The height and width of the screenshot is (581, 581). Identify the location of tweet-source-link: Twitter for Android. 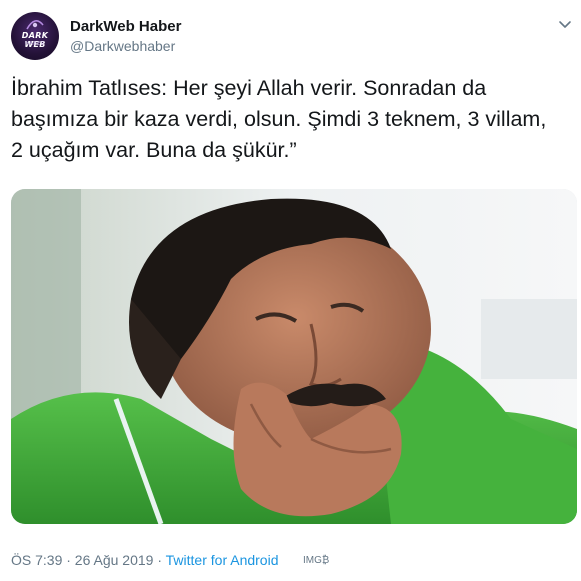
(222, 560).